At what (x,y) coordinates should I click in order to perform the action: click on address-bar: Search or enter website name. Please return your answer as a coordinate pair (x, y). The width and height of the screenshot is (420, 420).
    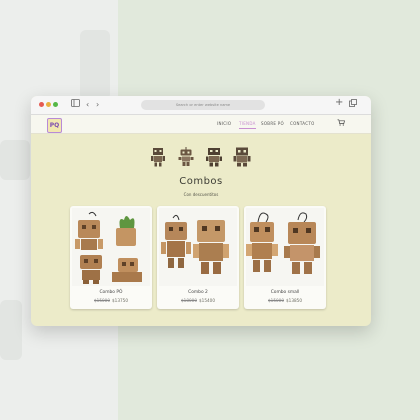
    Looking at the image, I should click on (203, 105).